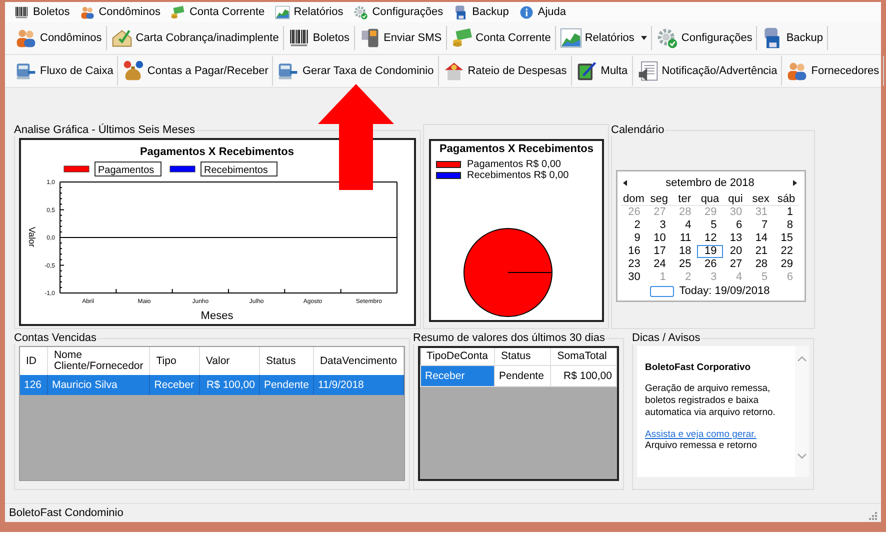  What do you see at coordinates (792, 38) in the screenshot?
I see `toolbar-button: Backup` at bounding box center [792, 38].